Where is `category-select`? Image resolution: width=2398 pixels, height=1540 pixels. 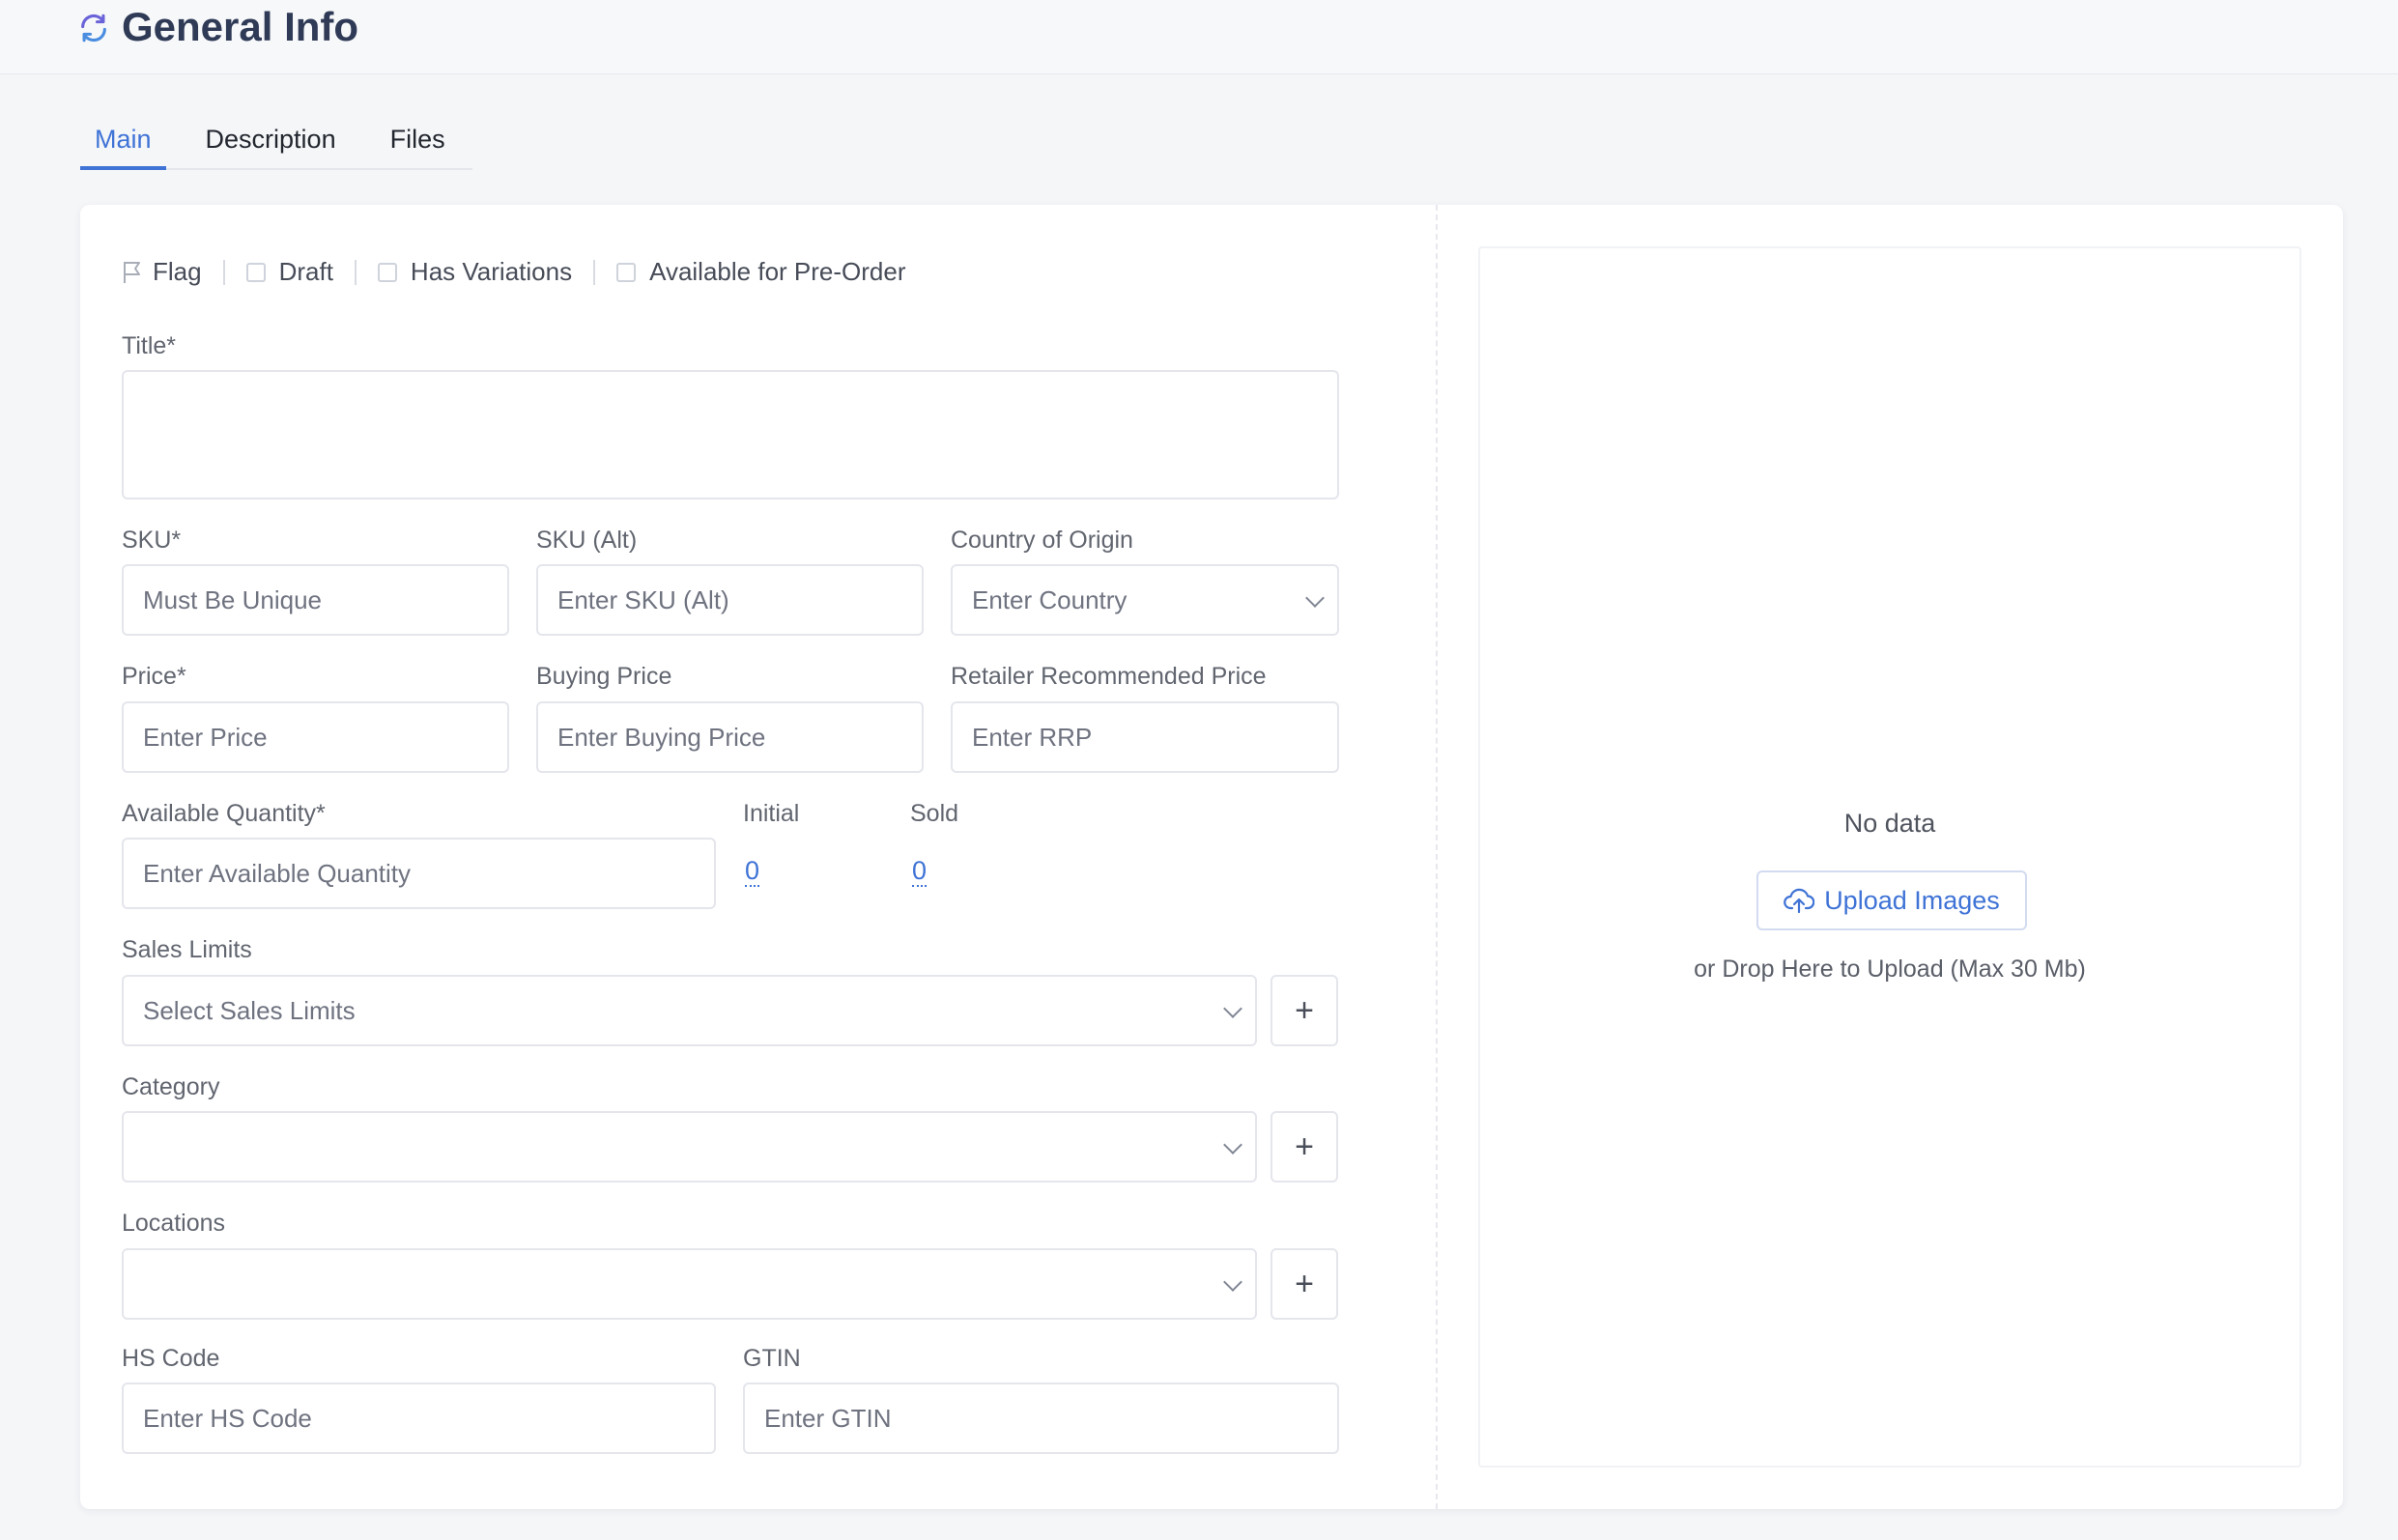
category-select is located at coordinates (689, 1147).